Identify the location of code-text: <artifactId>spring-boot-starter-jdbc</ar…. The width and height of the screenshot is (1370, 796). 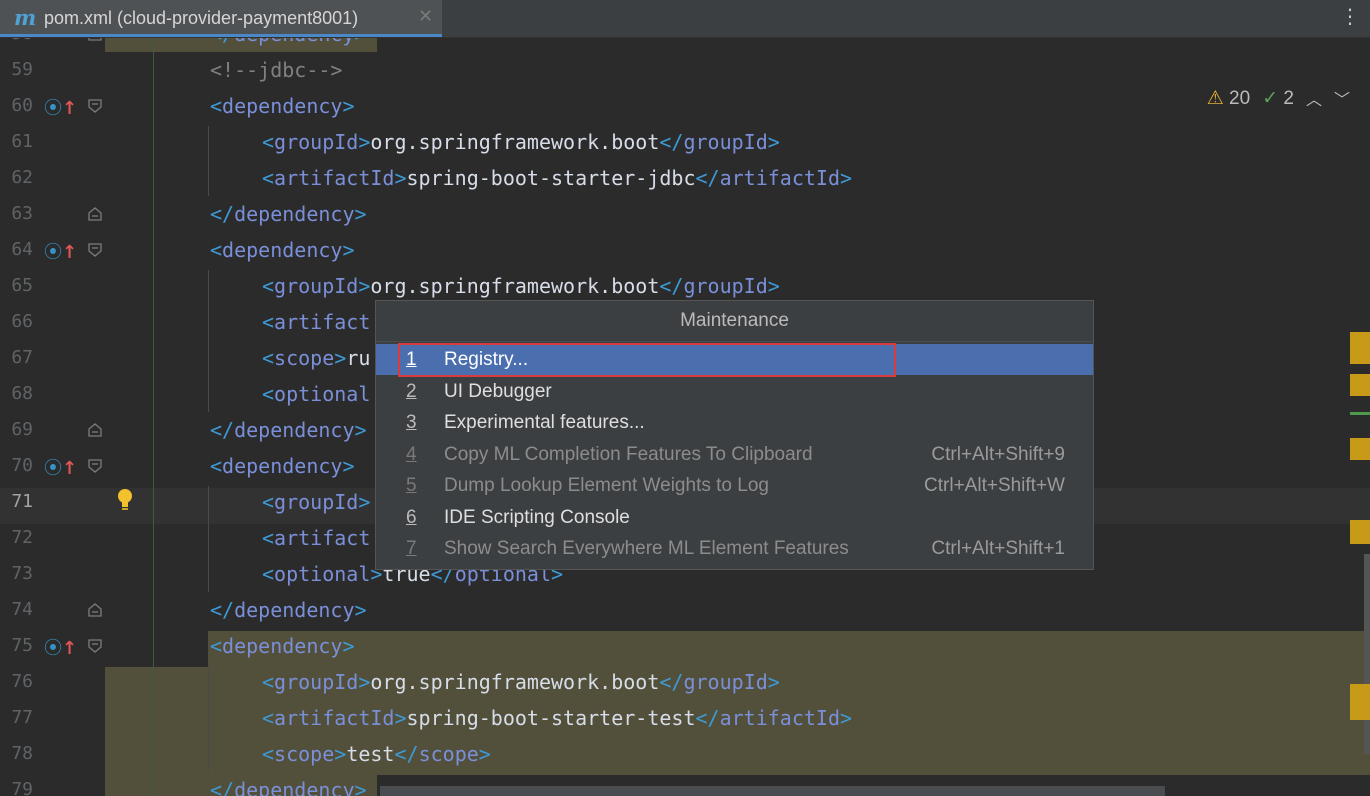
(557, 178).